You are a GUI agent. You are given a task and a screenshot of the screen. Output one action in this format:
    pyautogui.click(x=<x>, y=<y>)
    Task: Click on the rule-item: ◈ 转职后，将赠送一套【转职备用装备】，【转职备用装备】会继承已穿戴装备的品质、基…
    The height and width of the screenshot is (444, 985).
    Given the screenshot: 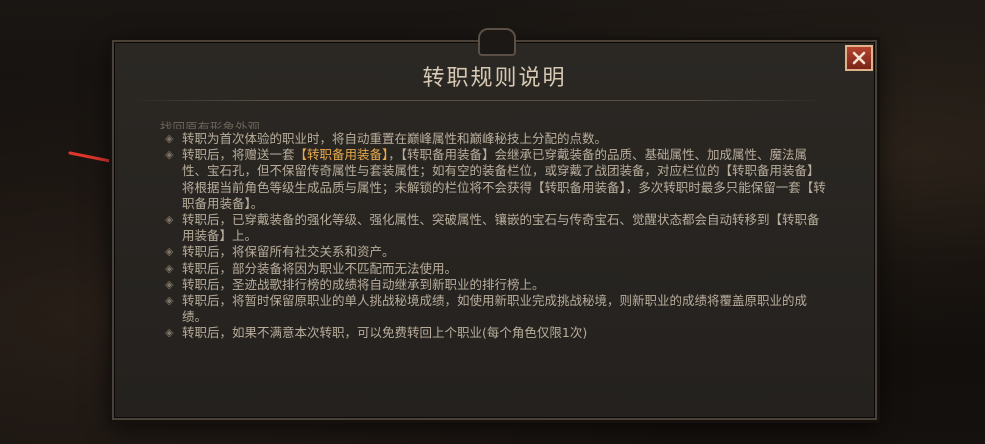 What is the action you would take?
    pyautogui.click(x=494, y=179)
    